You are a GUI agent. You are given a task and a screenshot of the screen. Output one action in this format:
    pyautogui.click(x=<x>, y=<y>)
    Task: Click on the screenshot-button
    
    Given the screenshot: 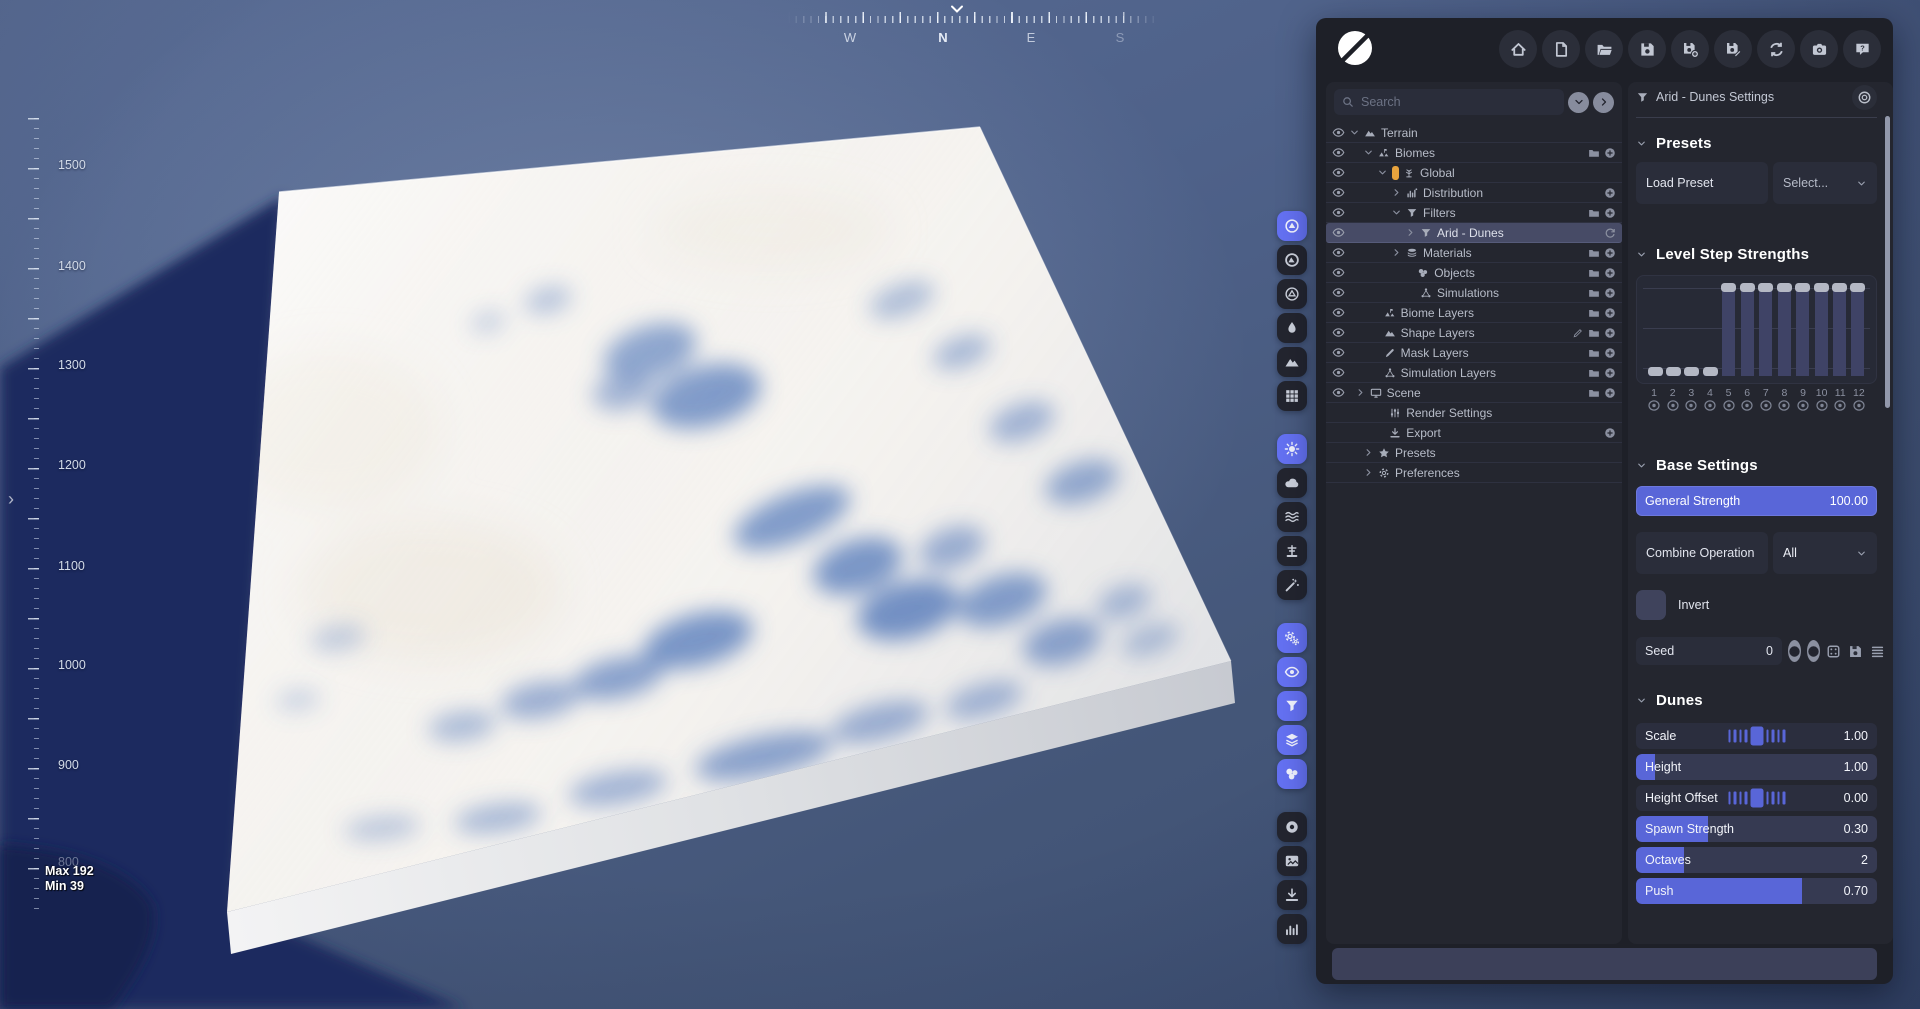 What is the action you would take?
    pyautogui.click(x=1819, y=49)
    